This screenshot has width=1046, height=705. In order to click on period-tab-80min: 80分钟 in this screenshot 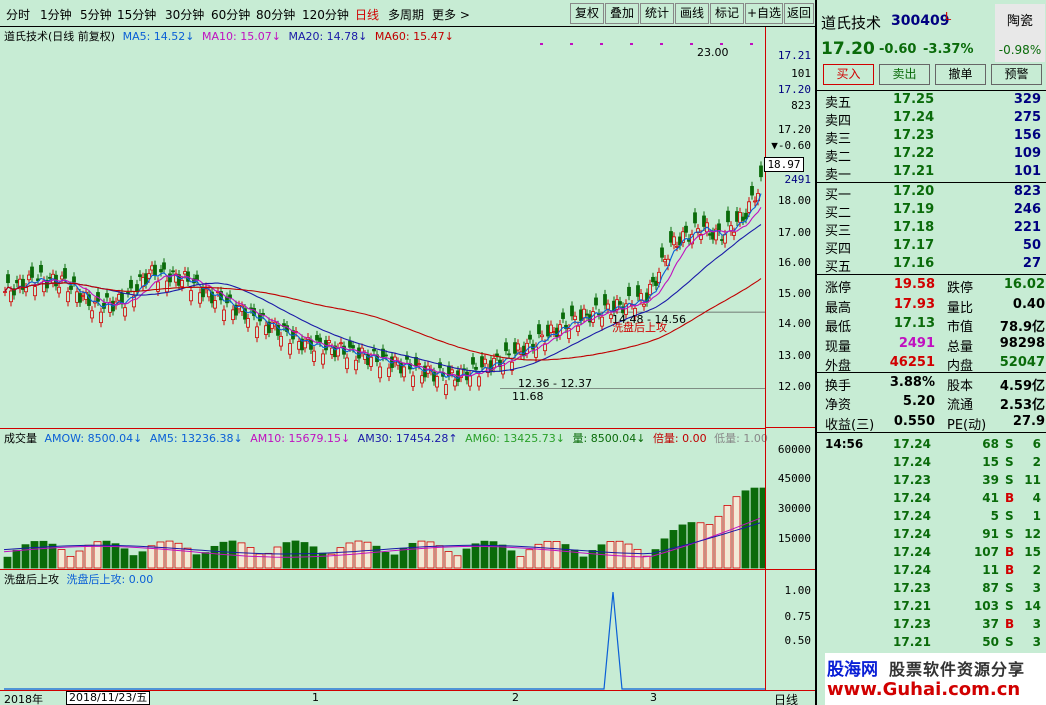, I will do `click(275, 14)`.